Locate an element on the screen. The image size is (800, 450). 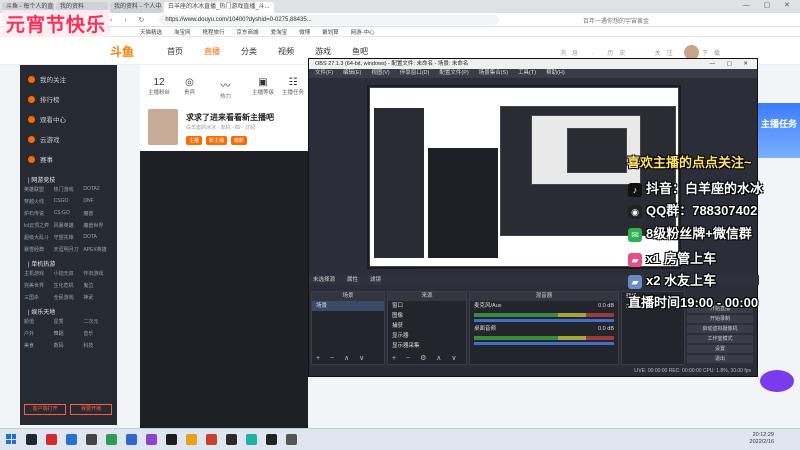
nav-item-video: 视频 is located at coordinates (286, 51).